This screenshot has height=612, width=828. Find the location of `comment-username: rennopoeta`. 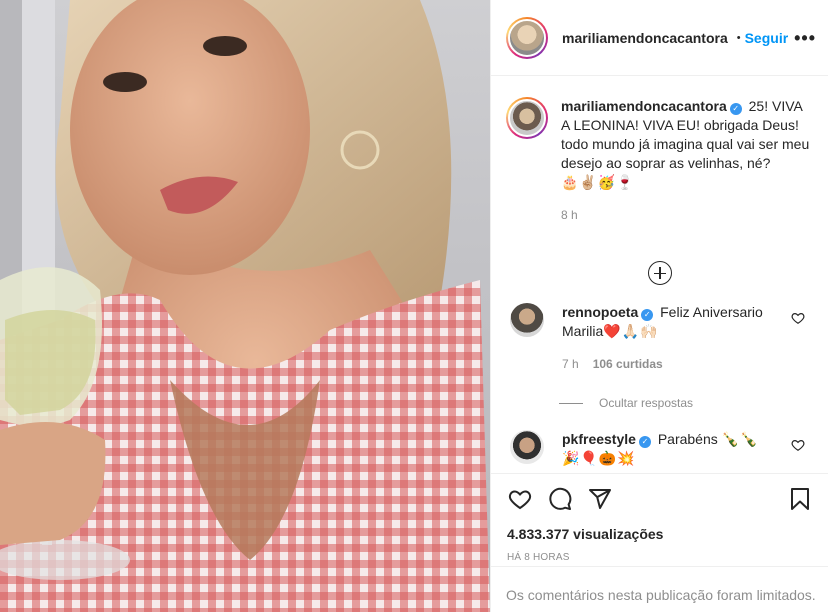

comment-username: rennopoeta is located at coordinates (600, 312).